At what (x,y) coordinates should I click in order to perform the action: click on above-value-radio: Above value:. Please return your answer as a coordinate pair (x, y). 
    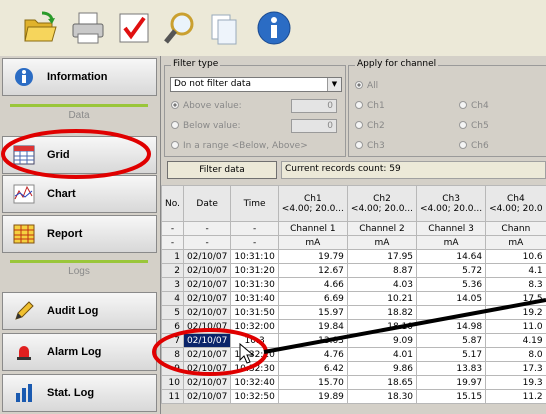
    Looking at the image, I should click on (206, 106).